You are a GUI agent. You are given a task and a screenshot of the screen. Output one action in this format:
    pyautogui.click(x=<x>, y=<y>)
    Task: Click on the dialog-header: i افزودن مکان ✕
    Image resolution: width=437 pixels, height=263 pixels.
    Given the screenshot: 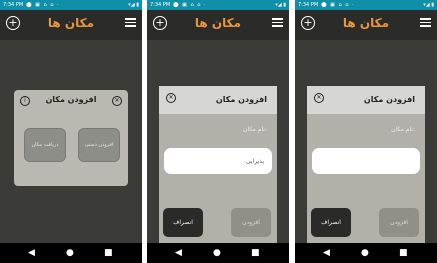 What is the action you would take?
    pyautogui.click(x=71, y=101)
    